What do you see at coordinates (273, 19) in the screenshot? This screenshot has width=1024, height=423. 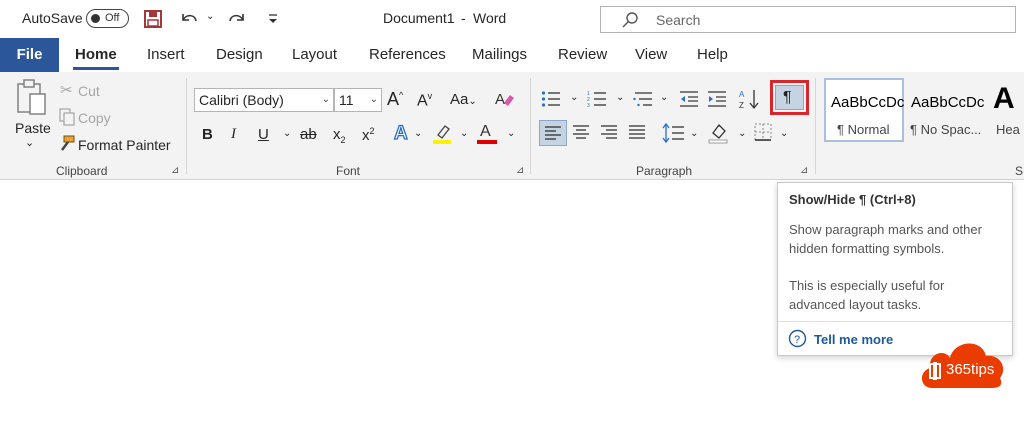 I see `customize-toolbar-icon` at bounding box center [273, 19].